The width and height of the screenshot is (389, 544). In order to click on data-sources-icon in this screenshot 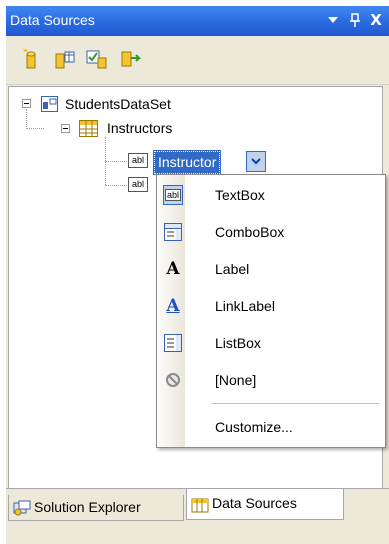, I will do `click(200, 505)`.